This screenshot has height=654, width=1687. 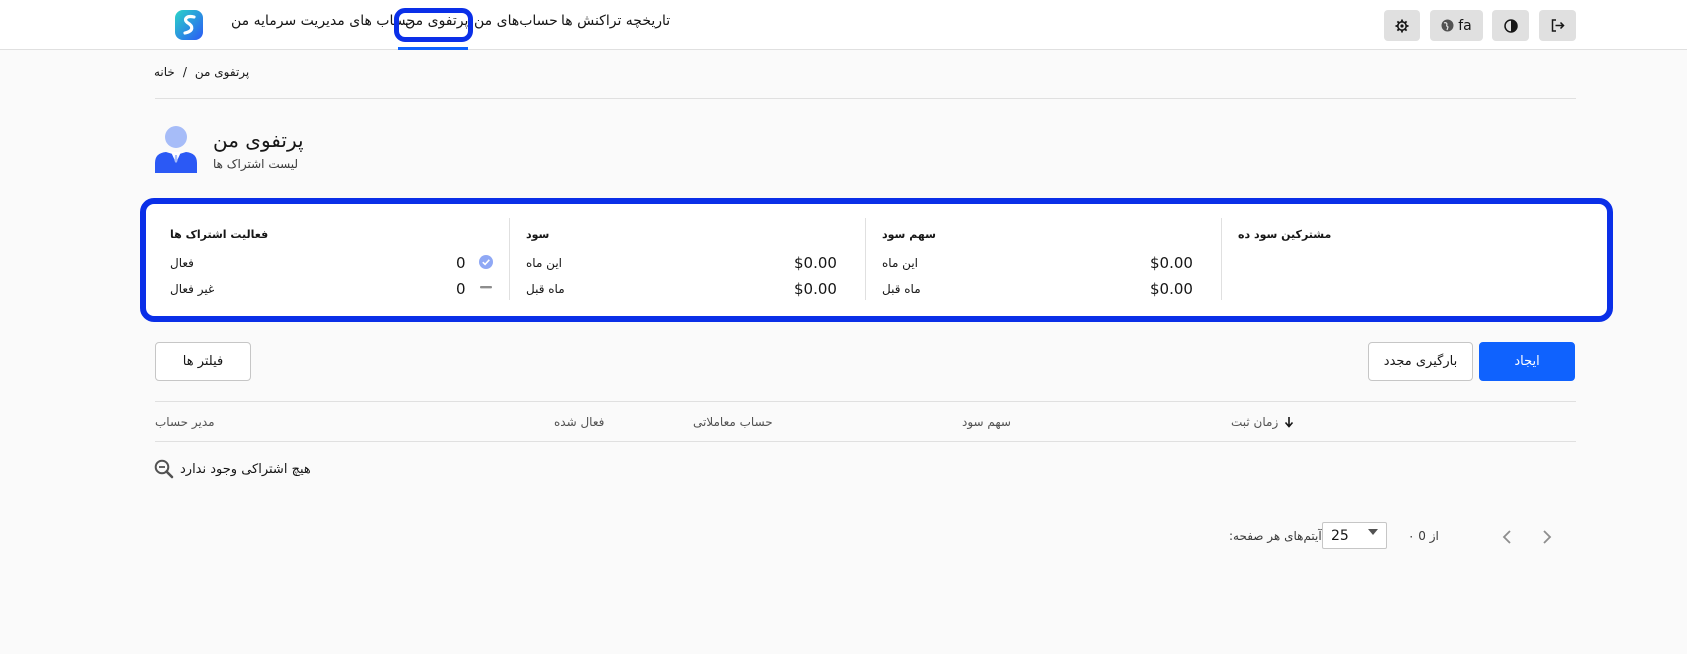 I want to click on active-nav-highlight, so click(x=433, y=25).